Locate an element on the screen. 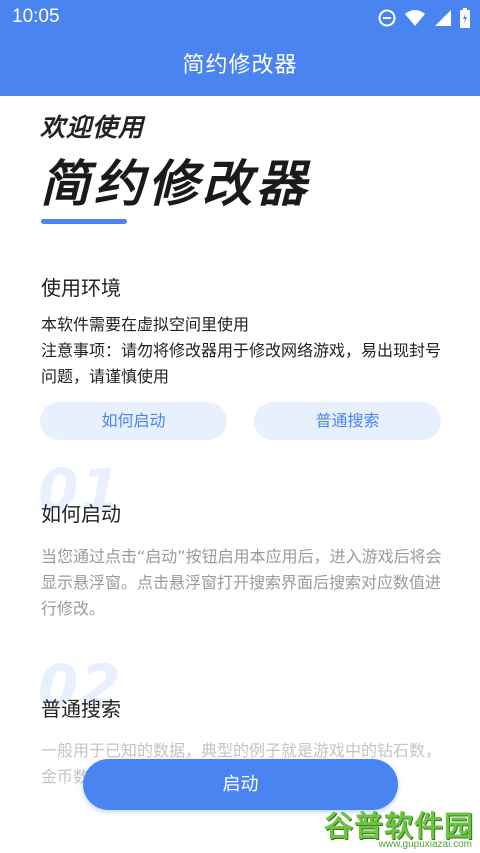  status-icons is located at coordinates (424, 18).